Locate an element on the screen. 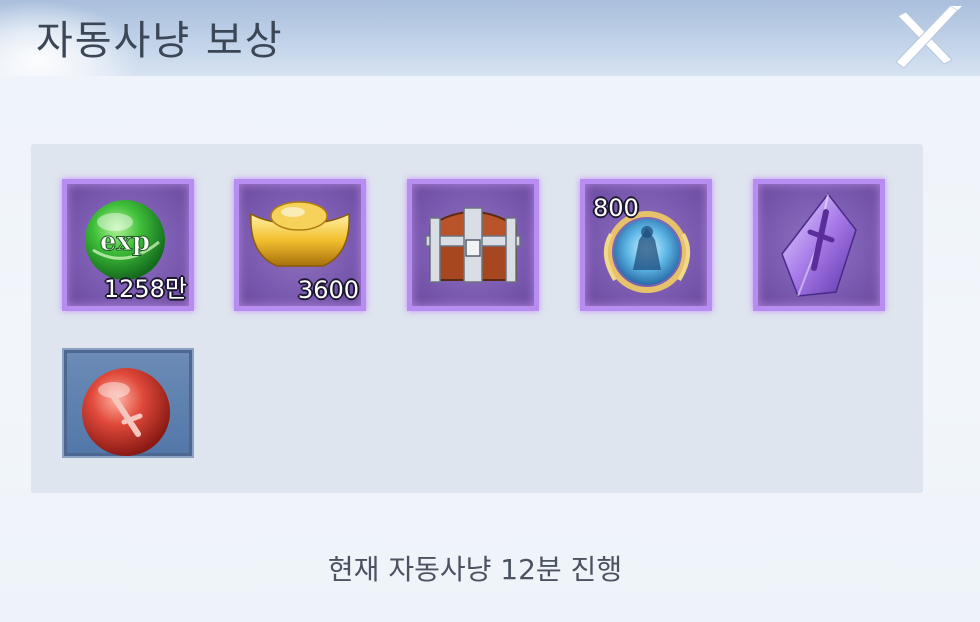  red-sword-orb-icon is located at coordinates (126, 412).